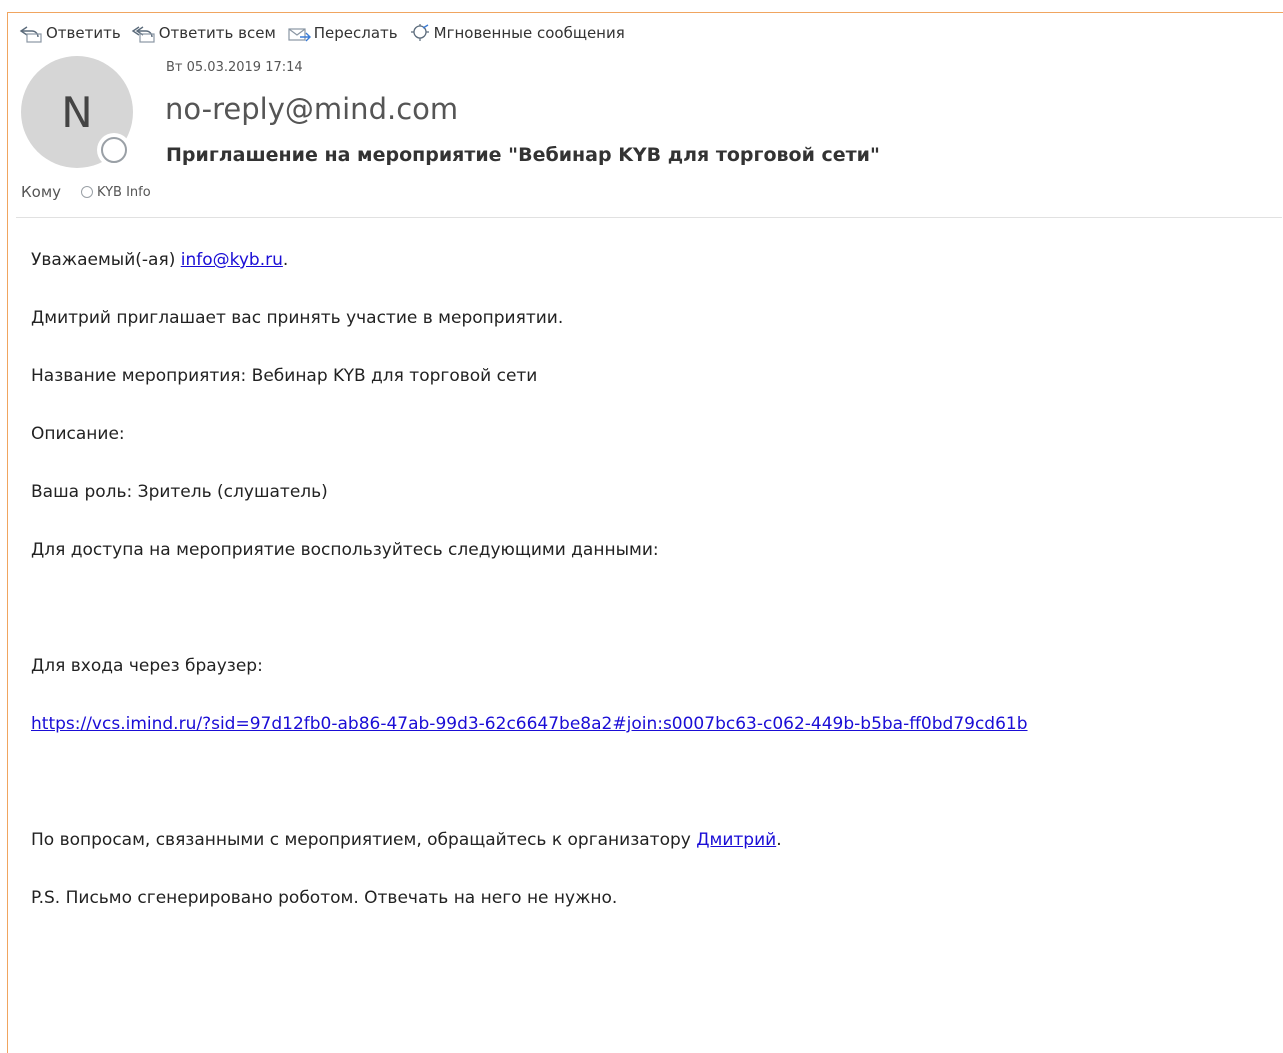  Describe the element at coordinates (217, 33) in the screenshot. I see `reply-all-label: Ответить всем` at that location.